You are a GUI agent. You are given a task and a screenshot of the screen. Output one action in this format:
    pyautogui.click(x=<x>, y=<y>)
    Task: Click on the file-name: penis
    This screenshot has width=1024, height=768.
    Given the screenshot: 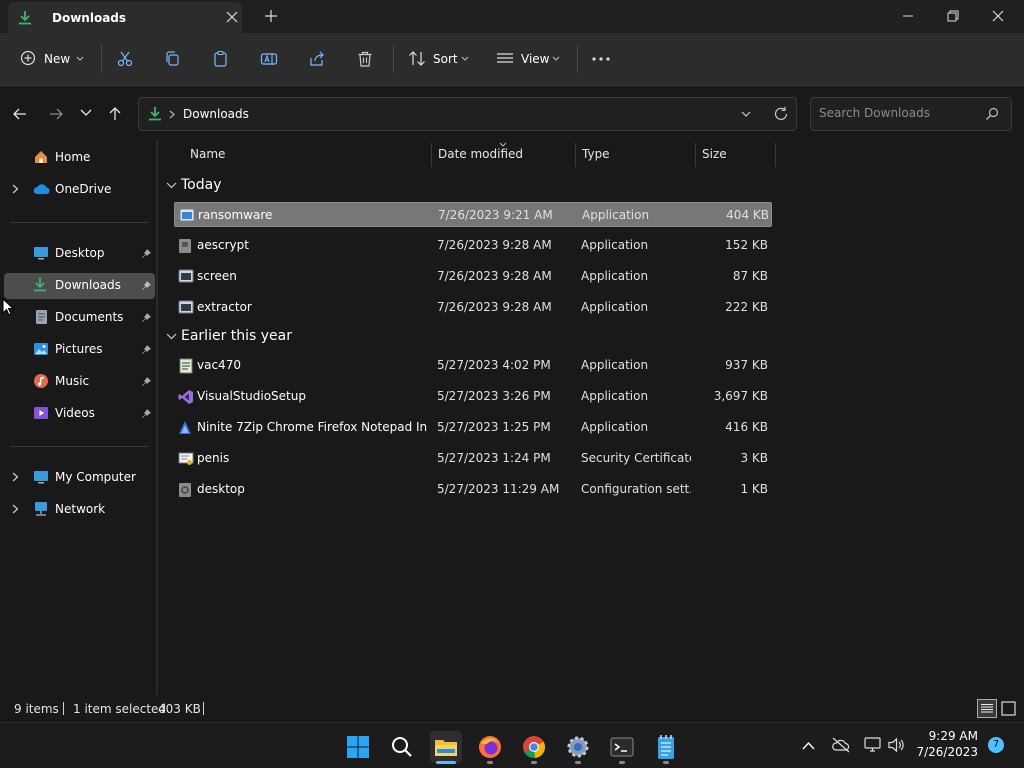 What is the action you would take?
    pyautogui.click(x=213, y=458)
    